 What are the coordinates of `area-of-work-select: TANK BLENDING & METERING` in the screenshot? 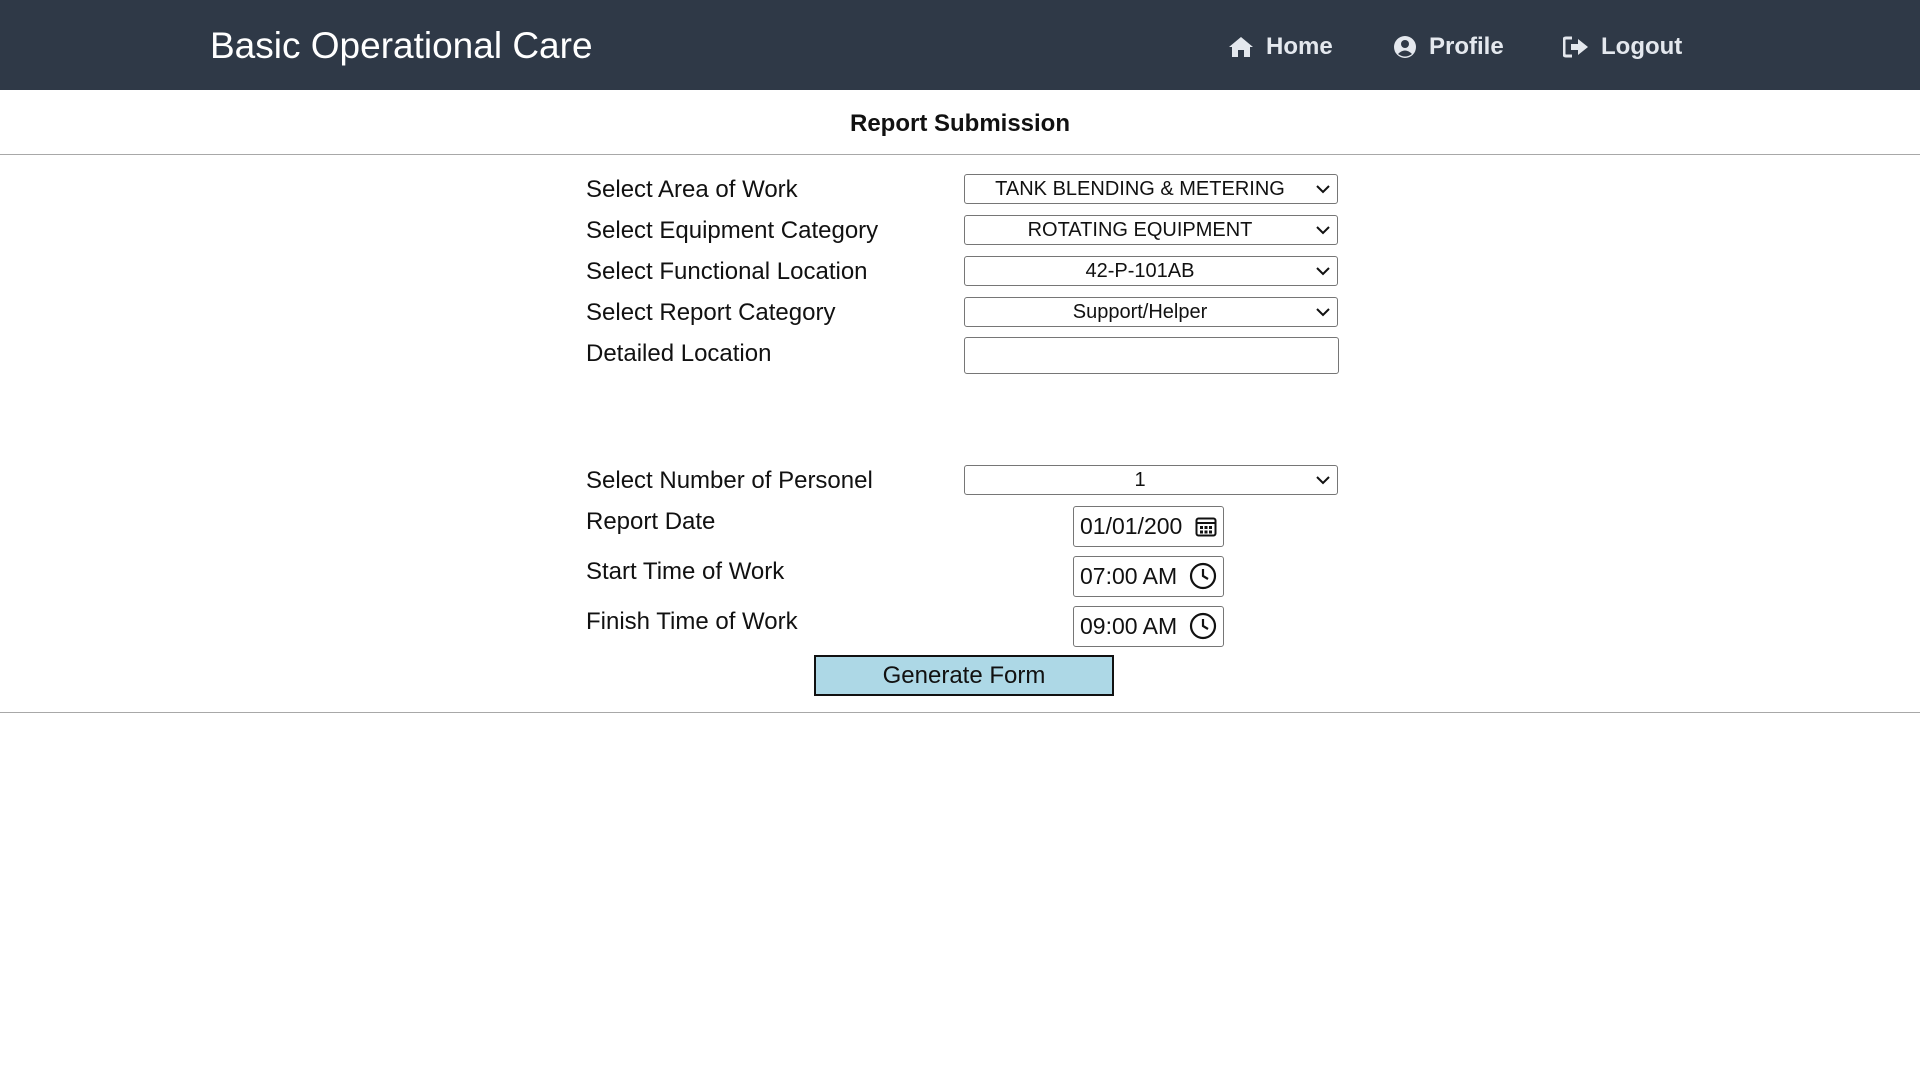 It's located at (1151, 189).